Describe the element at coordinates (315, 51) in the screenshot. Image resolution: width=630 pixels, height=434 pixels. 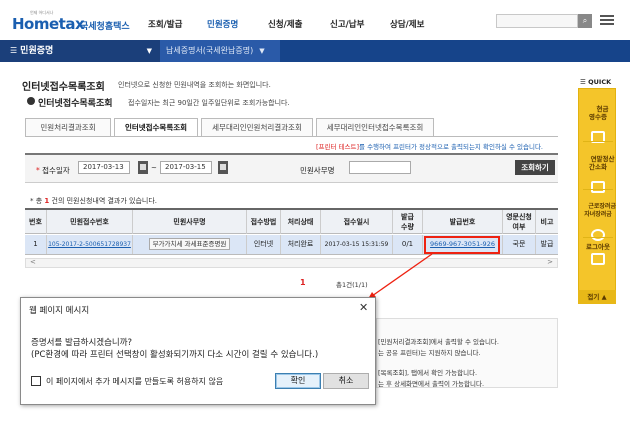
I see `breadcrumb: ☰ 민원증명 ▼ 납세증명서(국세완납증명) ▼` at that location.